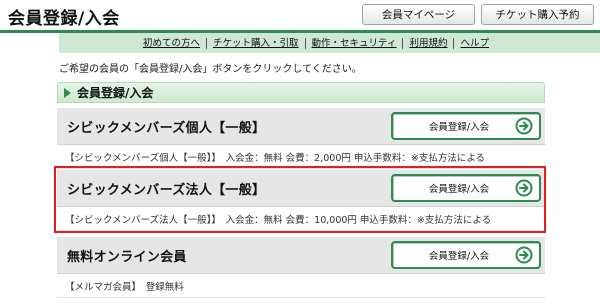  Describe the element at coordinates (301, 126) in the screenshot. I see `plan-header: シビックメンバーズ個人【一般】 会員登録/入会` at that location.